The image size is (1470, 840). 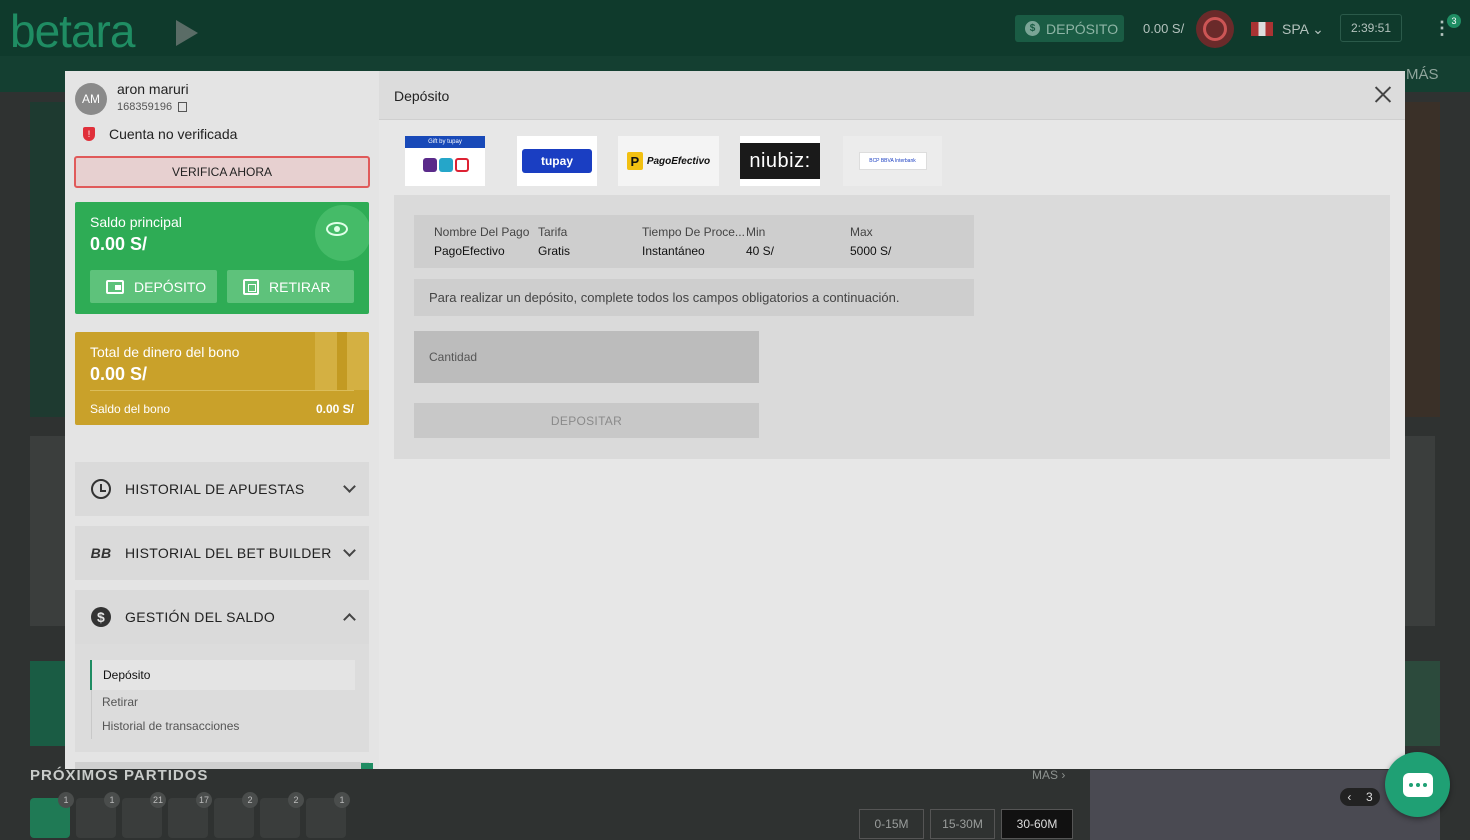 What do you see at coordinates (144, 815) in the screenshot?
I see `sport-tennis: 21` at bounding box center [144, 815].